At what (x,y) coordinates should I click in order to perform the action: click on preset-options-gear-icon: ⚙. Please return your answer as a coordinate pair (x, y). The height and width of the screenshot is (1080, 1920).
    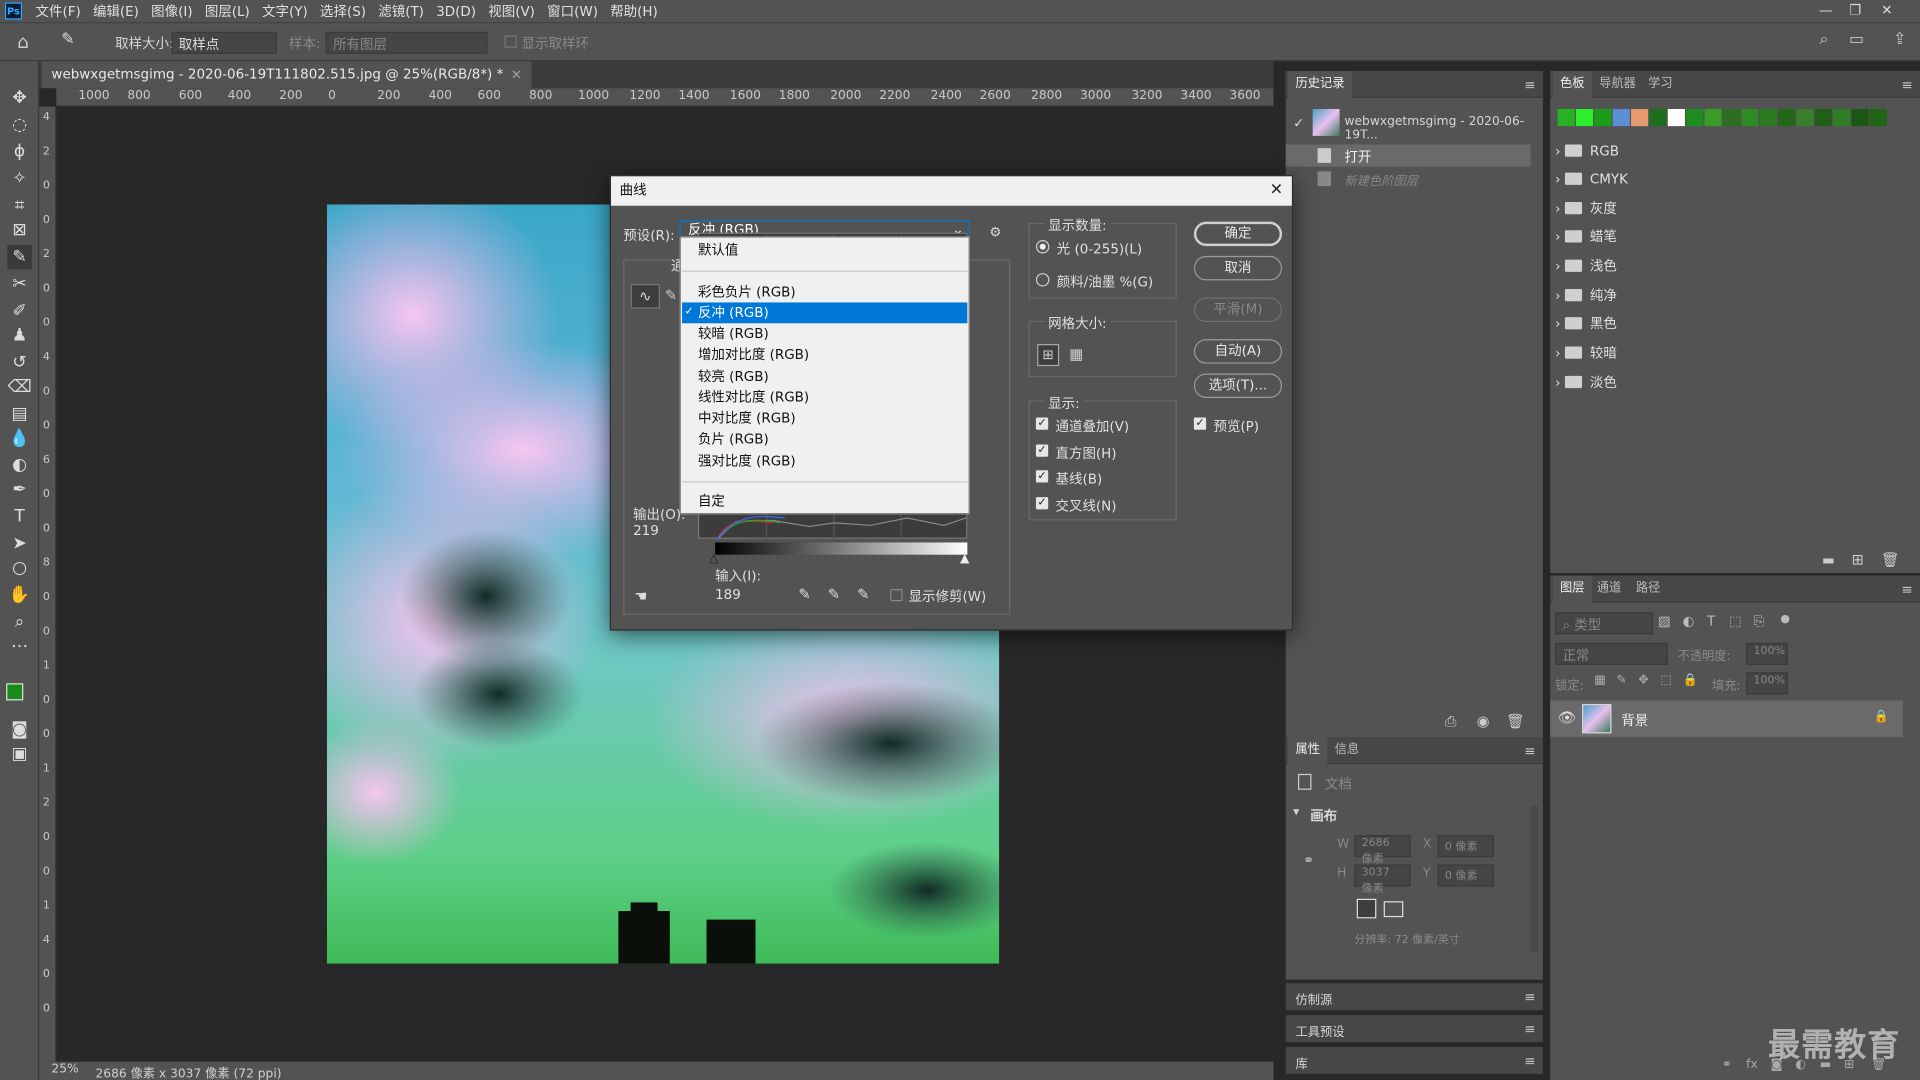
    Looking at the image, I should click on (995, 232).